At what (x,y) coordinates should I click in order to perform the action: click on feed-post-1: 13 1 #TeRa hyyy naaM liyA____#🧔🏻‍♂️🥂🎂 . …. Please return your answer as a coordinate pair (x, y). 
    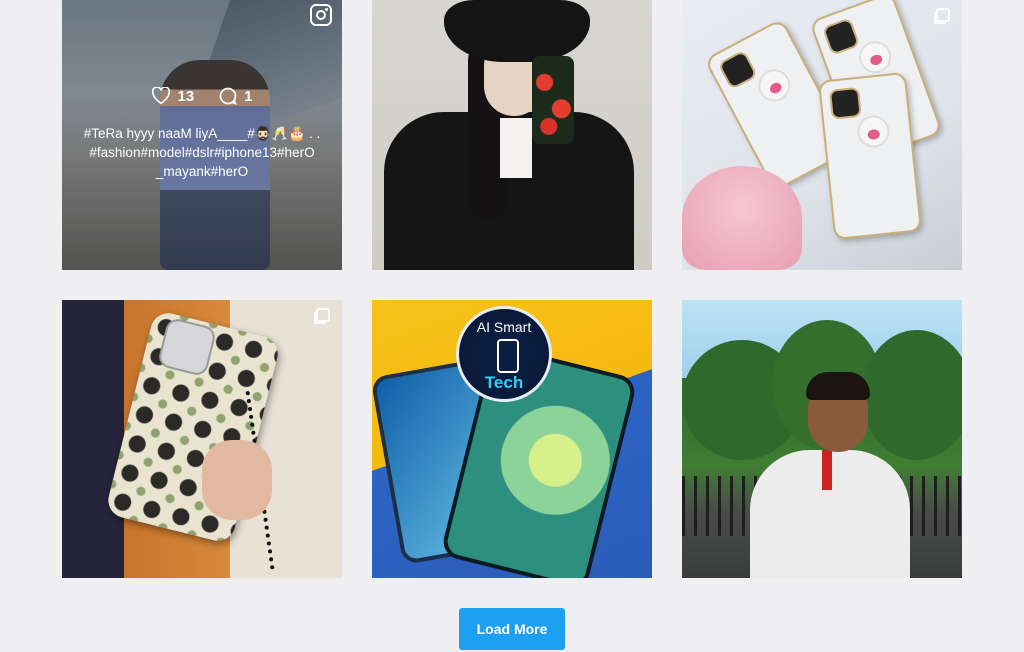
    Looking at the image, I should click on (202, 135).